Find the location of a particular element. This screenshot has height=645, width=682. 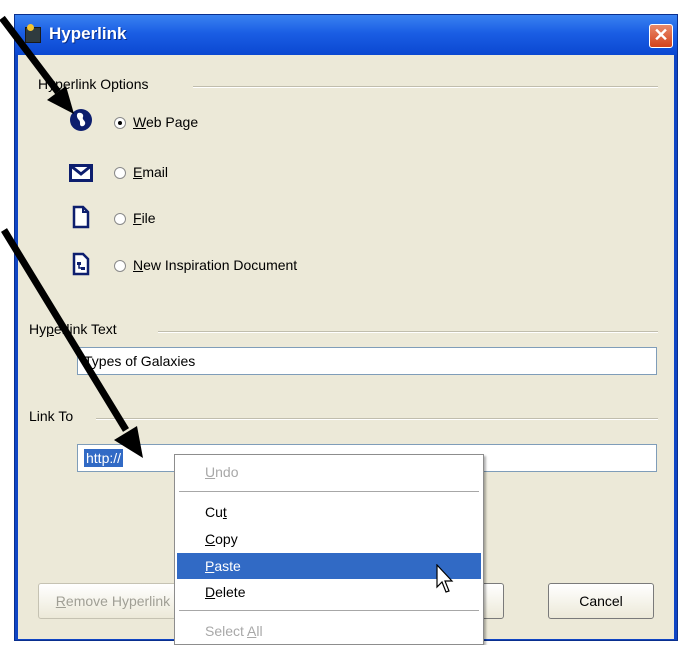

annotation-arrow-link-to is located at coordinates (72, 343).